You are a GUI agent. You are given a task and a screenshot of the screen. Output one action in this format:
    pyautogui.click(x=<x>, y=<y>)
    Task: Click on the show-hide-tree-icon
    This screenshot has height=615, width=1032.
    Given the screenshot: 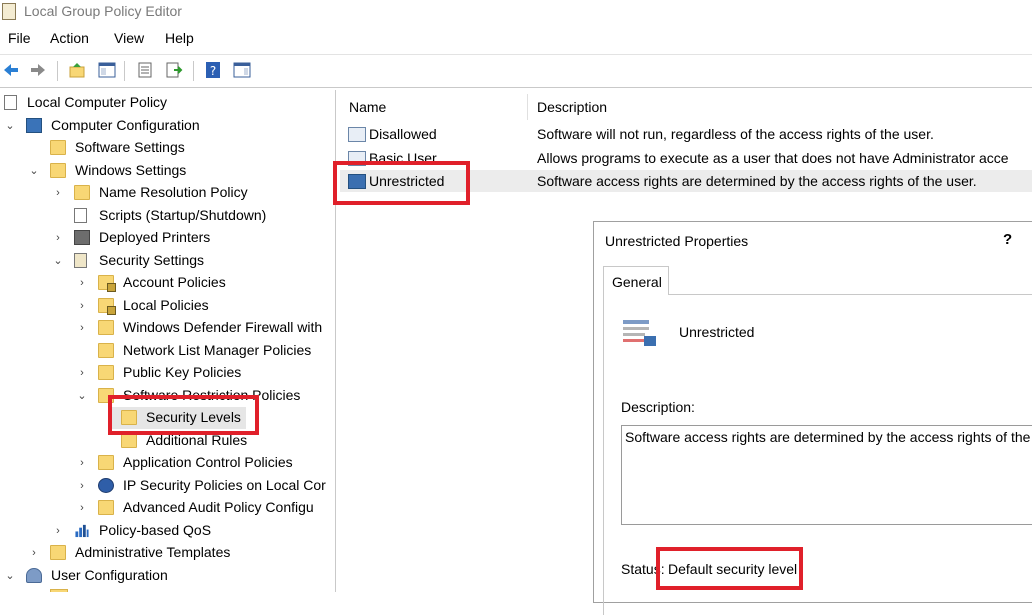 What is the action you would take?
    pyautogui.click(x=107, y=70)
    